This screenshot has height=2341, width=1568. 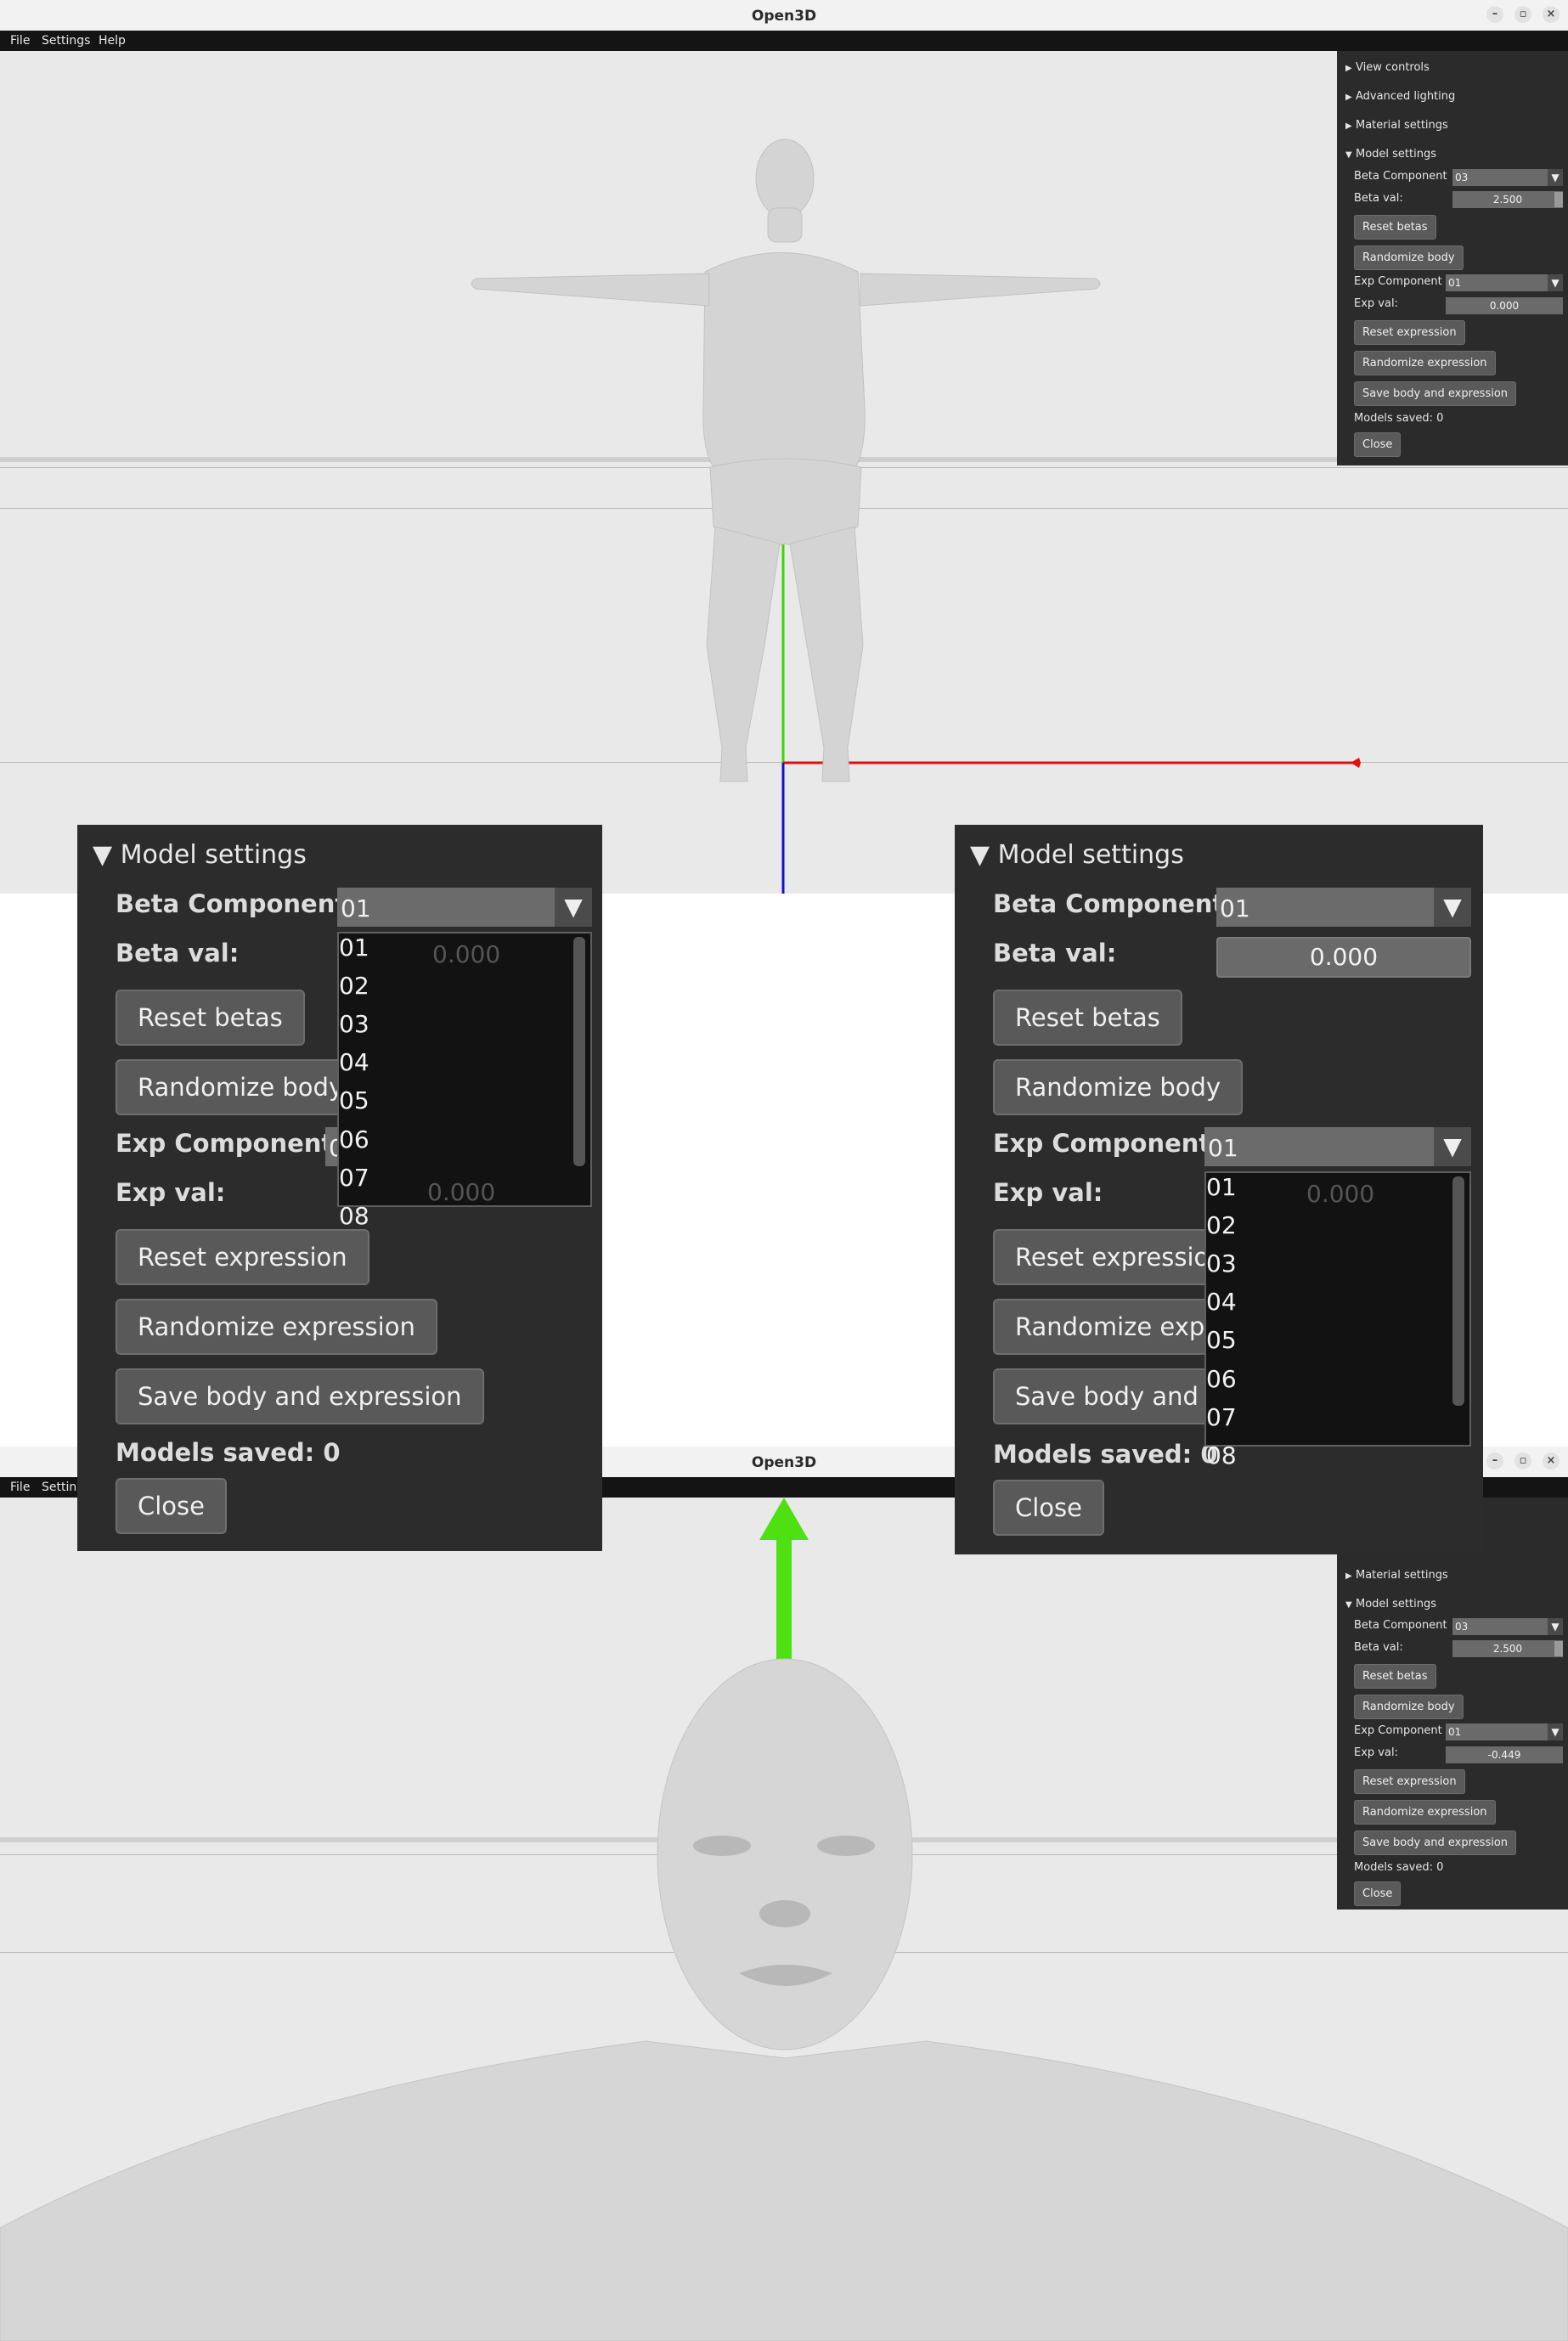 What do you see at coordinates (1116, 1327) in the screenshot?
I see `randomize-expression-button: Randomize expr` at bounding box center [1116, 1327].